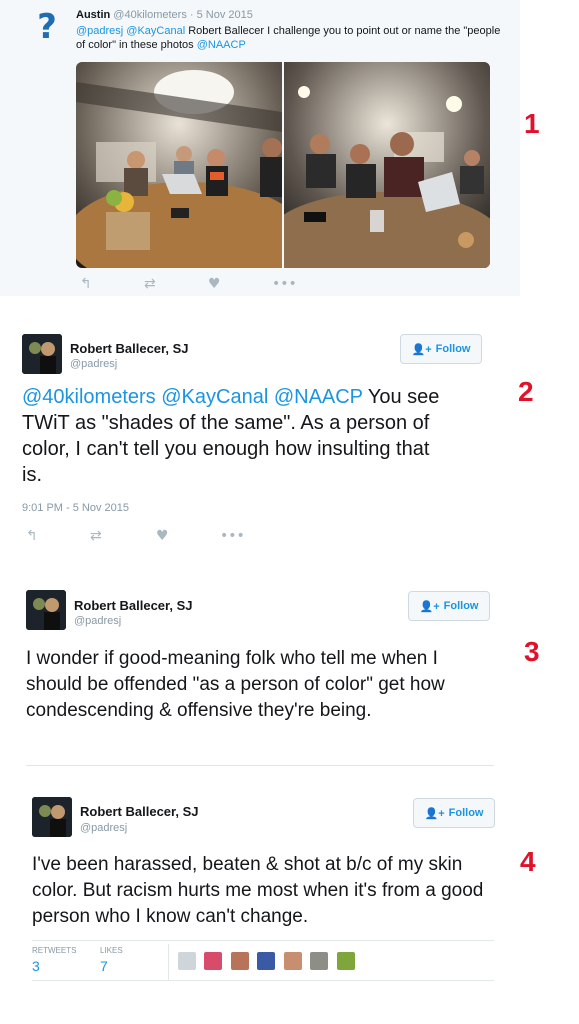 The image size is (579, 1024). Describe the element at coordinates (104, 966) in the screenshot. I see `likes-count: 7` at that location.